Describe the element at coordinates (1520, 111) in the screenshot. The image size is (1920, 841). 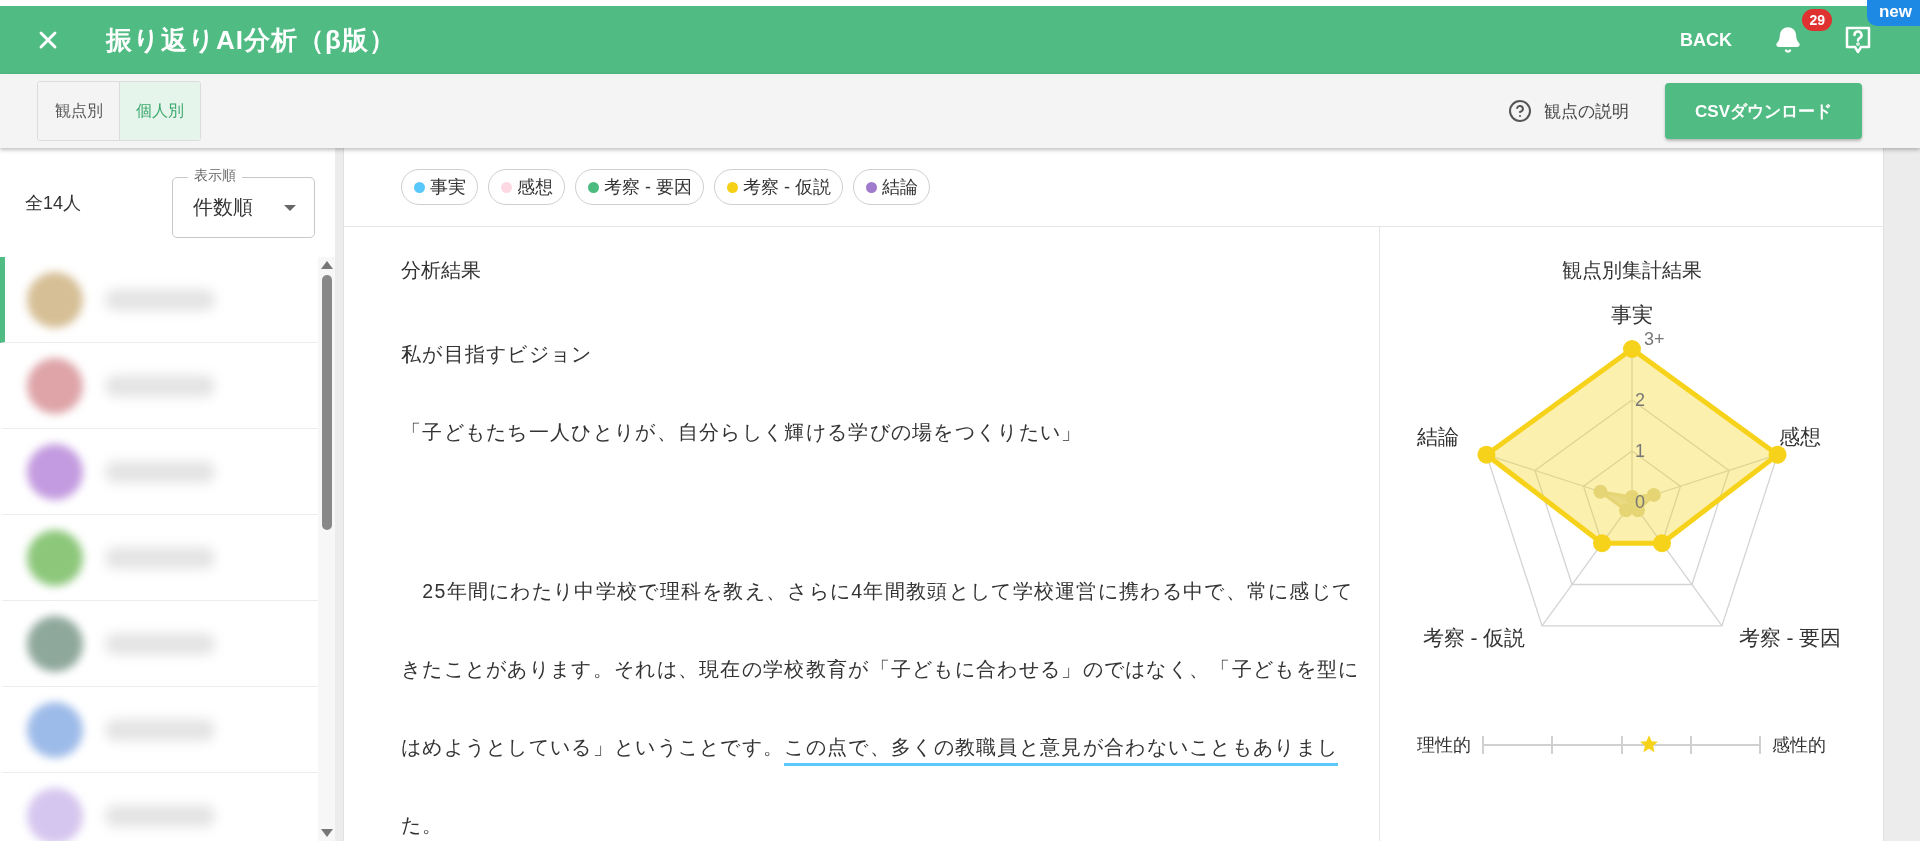
I see `help-icon` at that location.